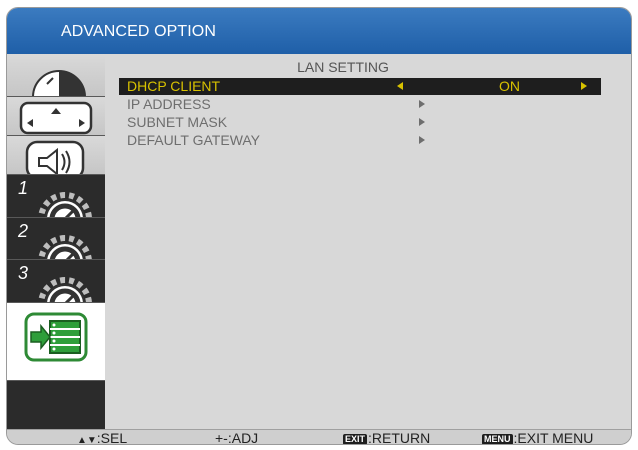  What do you see at coordinates (360, 122) in the screenshot?
I see `menu-item-subnet-mask: SUBNET MASK` at bounding box center [360, 122].